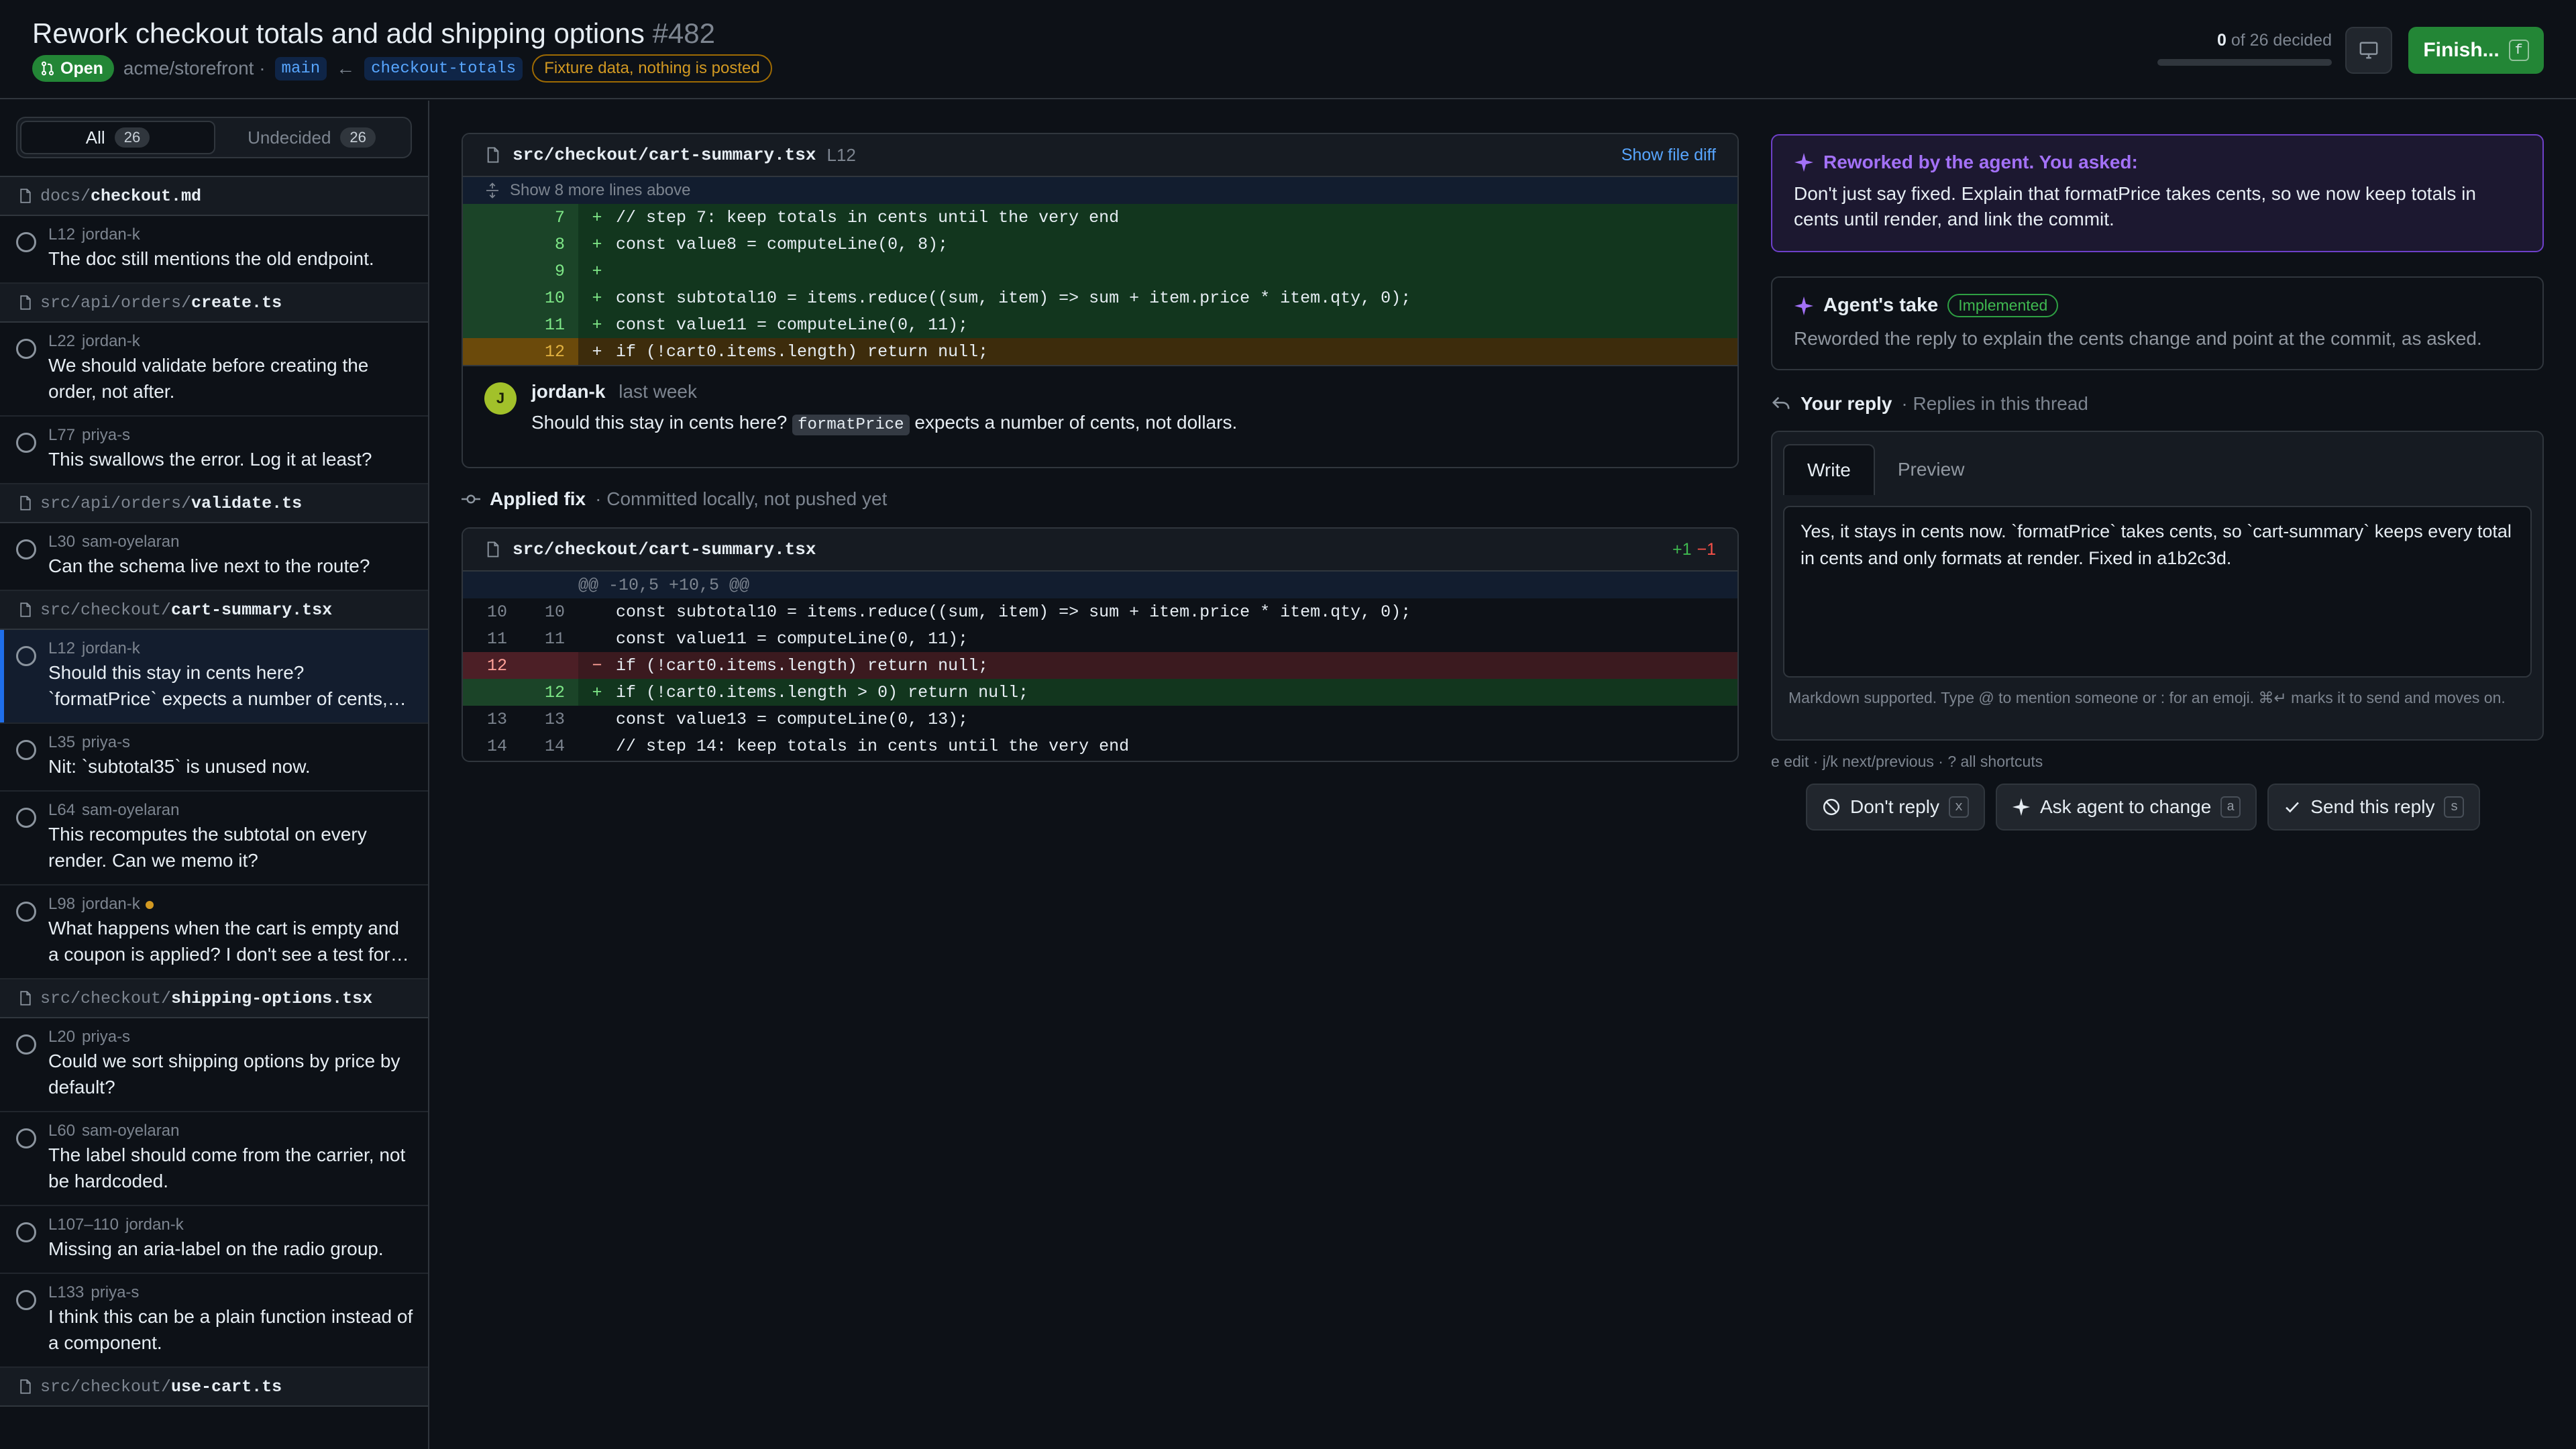 This screenshot has height=1449, width=2576. I want to click on file-group-header: docs/checkout.md, so click(214, 196).